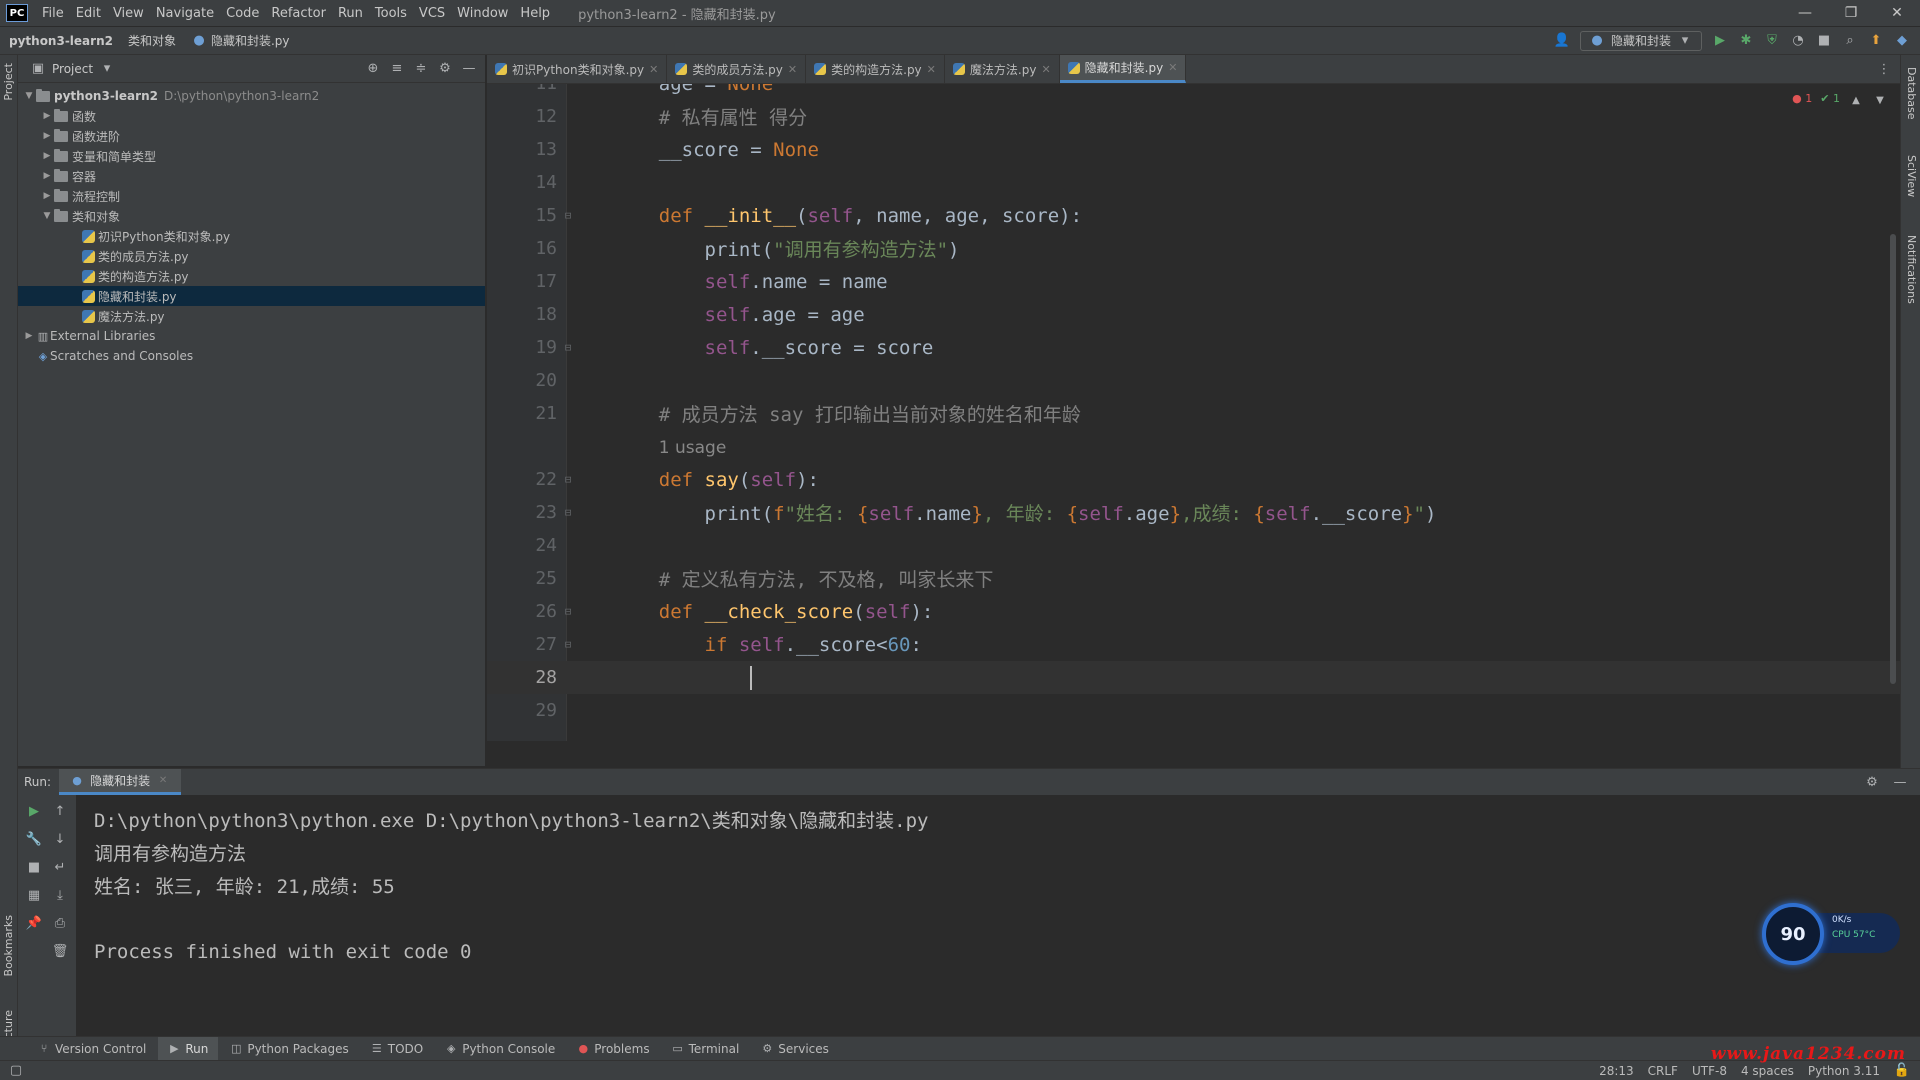 The image size is (1920, 1080). What do you see at coordinates (1746, 41) in the screenshot?
I see `debug-icon: ✱` at bounding box center [1746, 41].